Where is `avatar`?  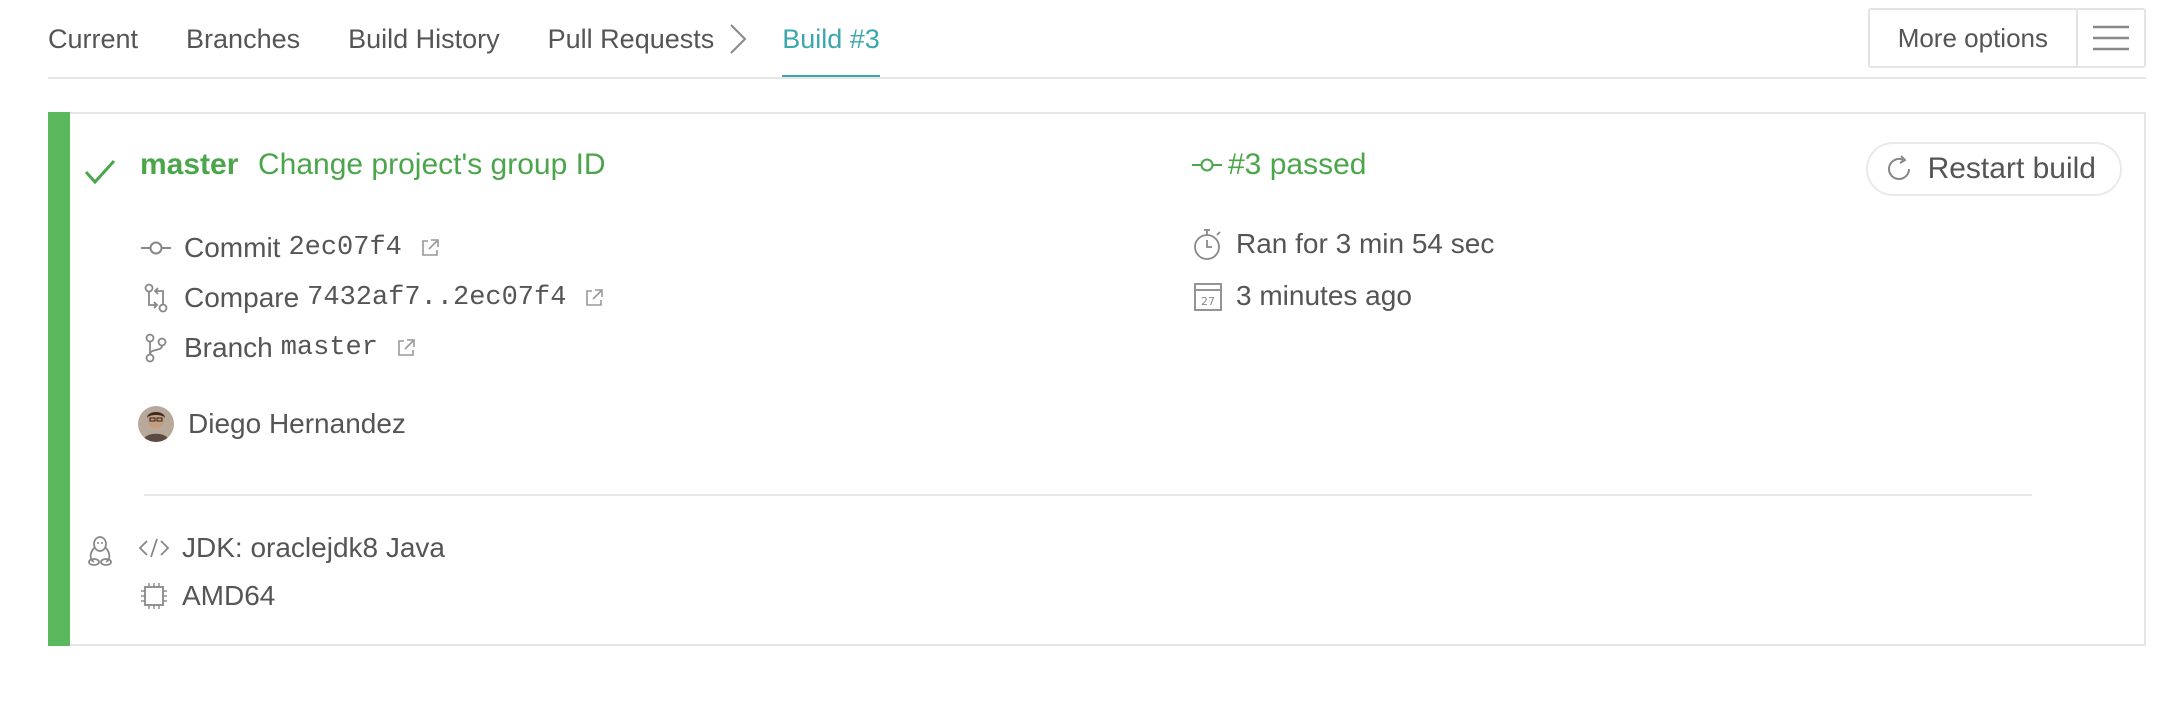
avatar is located at coordinates (156, 424).